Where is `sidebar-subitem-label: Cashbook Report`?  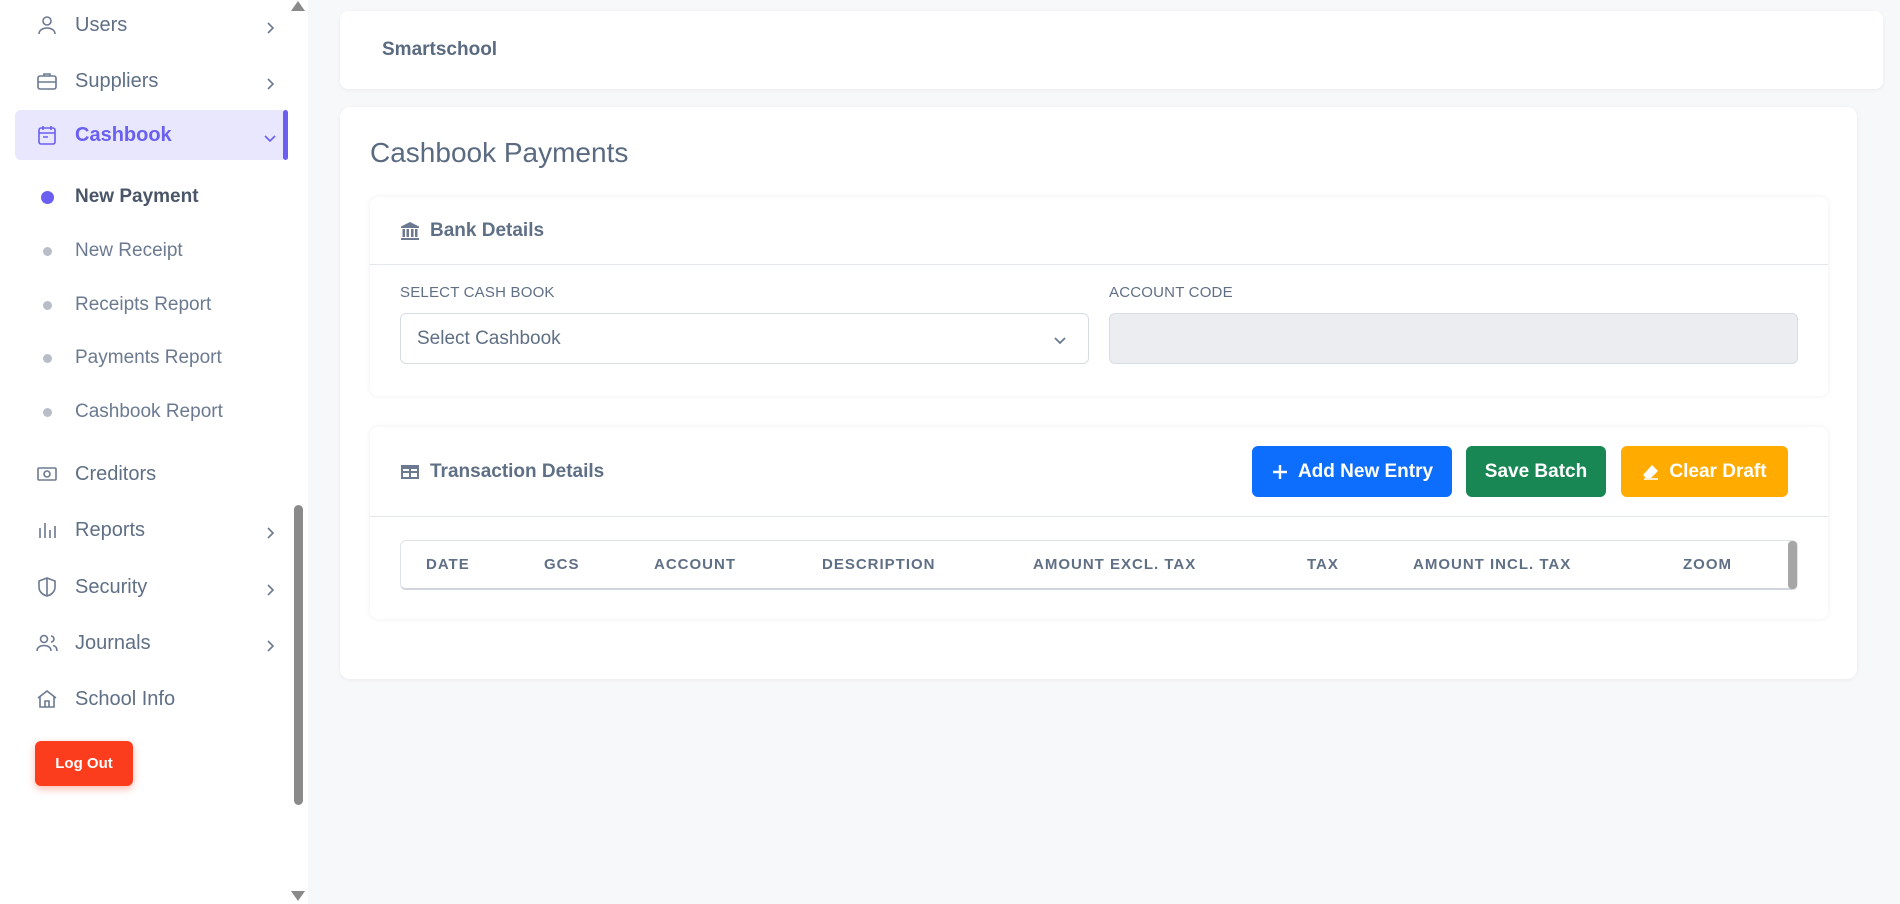
sidebar-subitem-label: Cashbook Report is located at coordinates (149, 411).